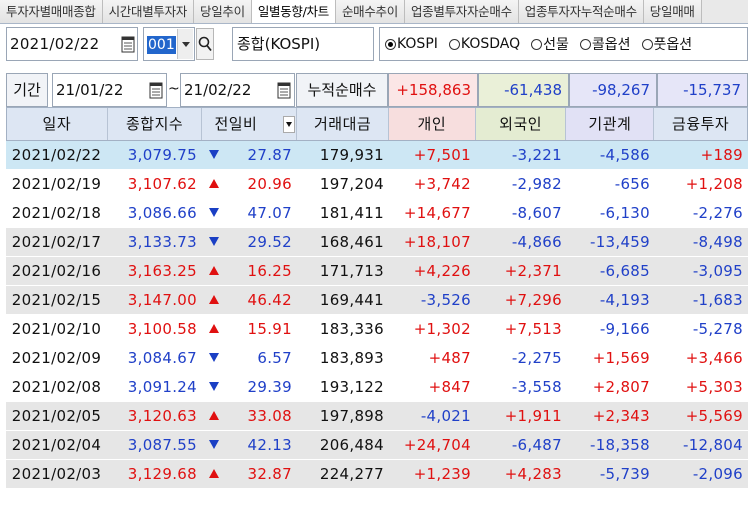 The image size is (748, 510). I want to click on cell-foreign-value: +7,513, so click(533, 329).